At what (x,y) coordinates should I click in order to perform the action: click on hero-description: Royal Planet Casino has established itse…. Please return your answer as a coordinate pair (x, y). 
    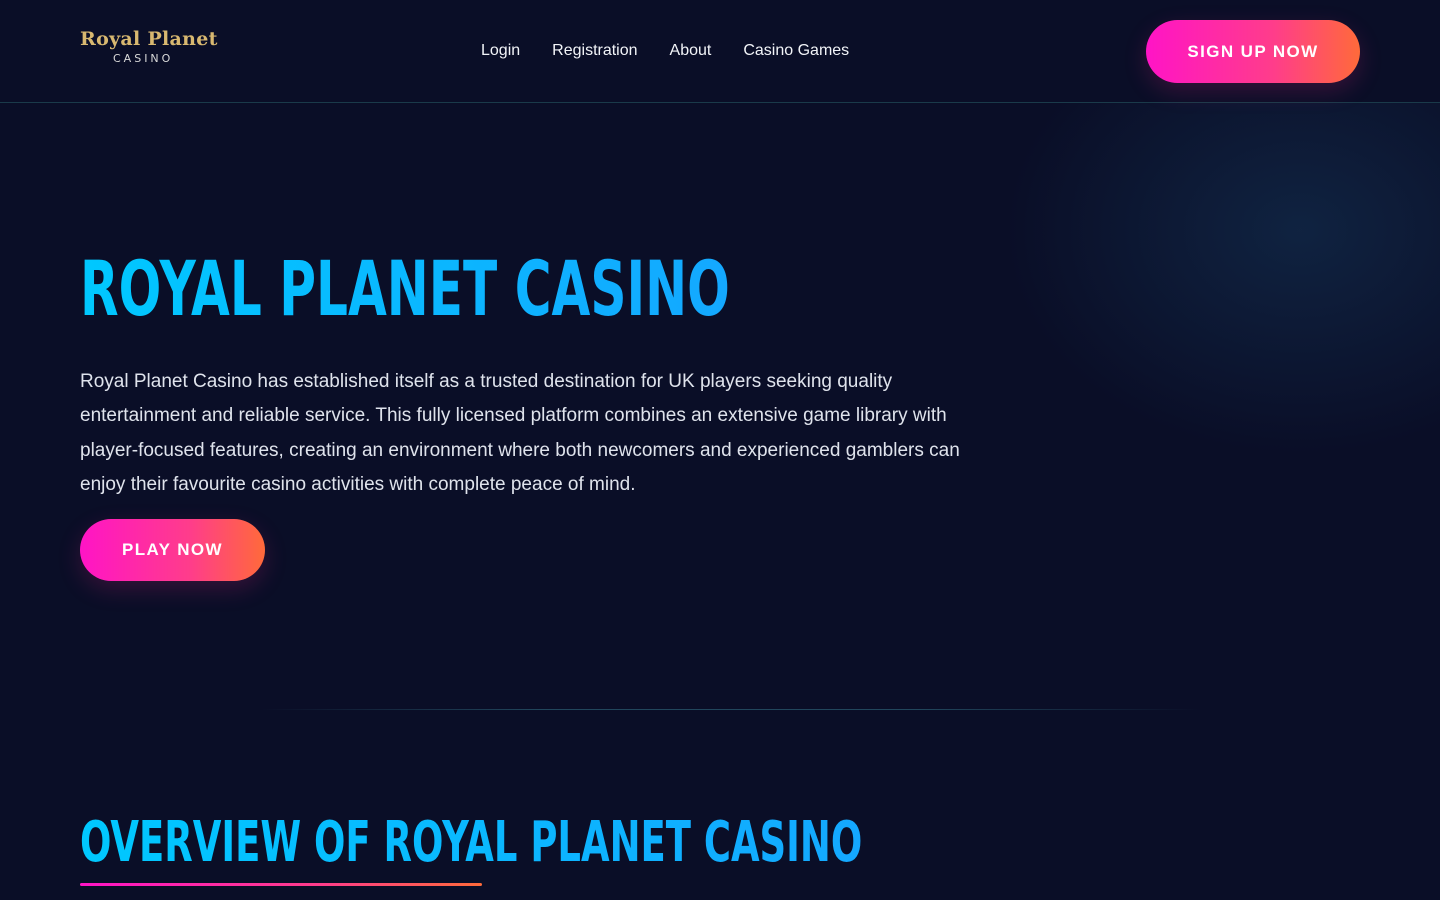
    Looking at the image, I should click on (520, 433).